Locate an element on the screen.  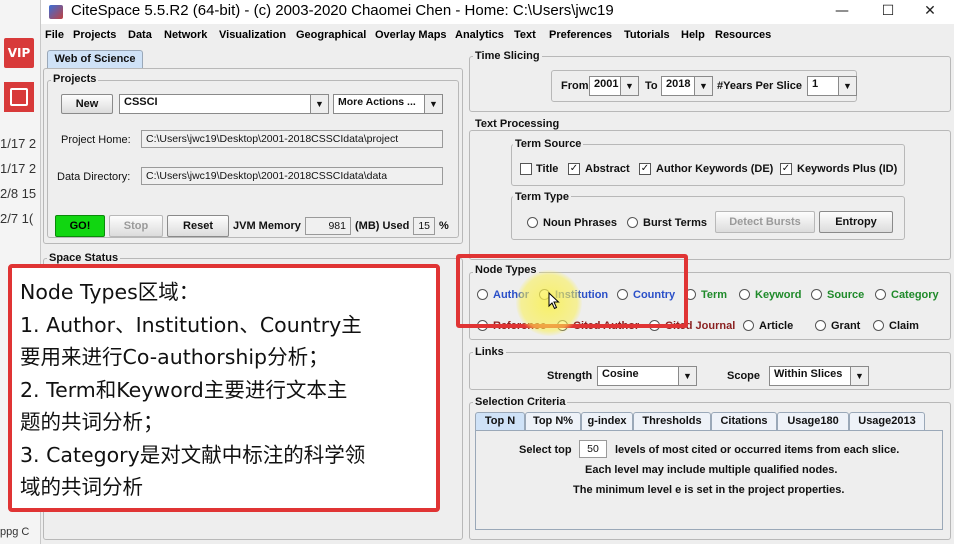
scope-select: Within Slices ▼ is located at coordinates (819, 376).